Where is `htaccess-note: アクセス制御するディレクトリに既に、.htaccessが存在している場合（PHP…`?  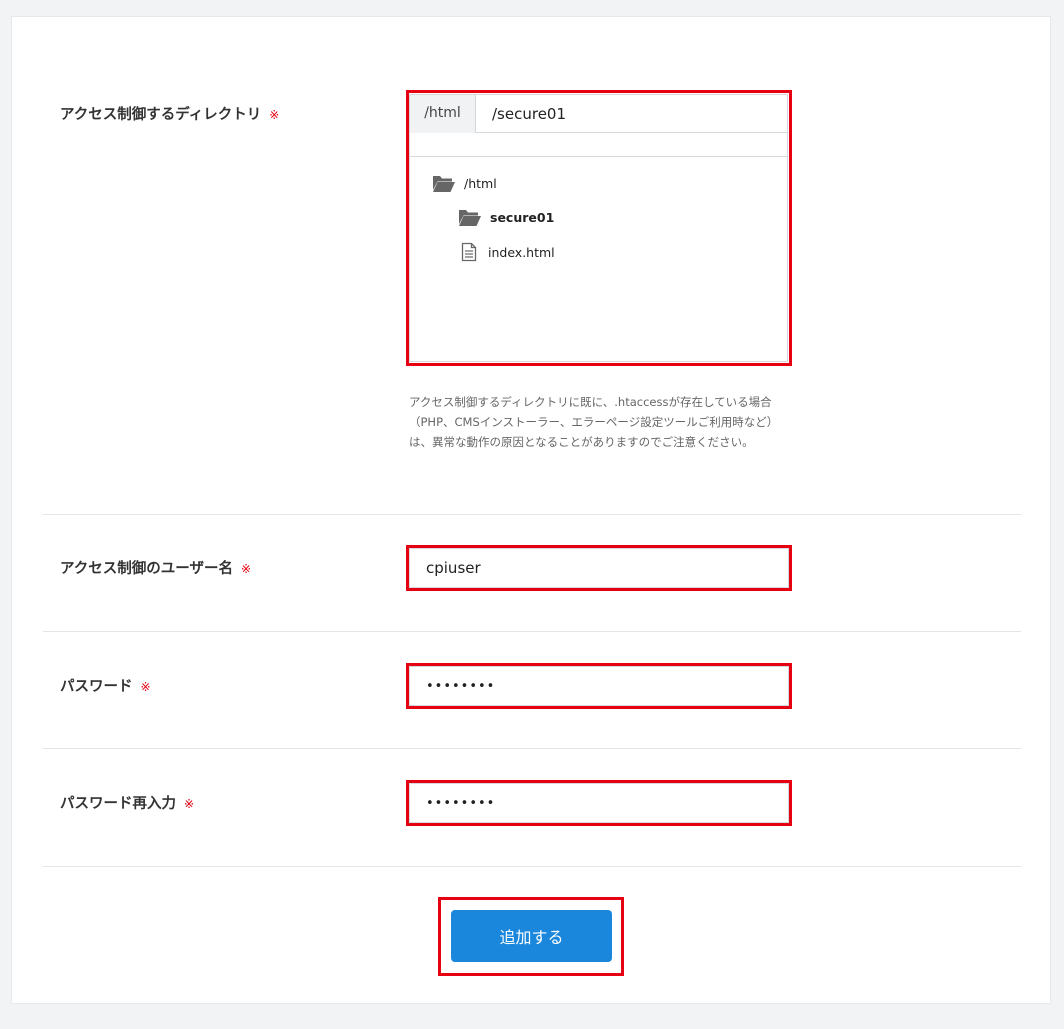
htaccess-note: アクセス制御するディレクトリに既に、.htaccessが存在している場合（PHP… is located at coordinates (594, 422).